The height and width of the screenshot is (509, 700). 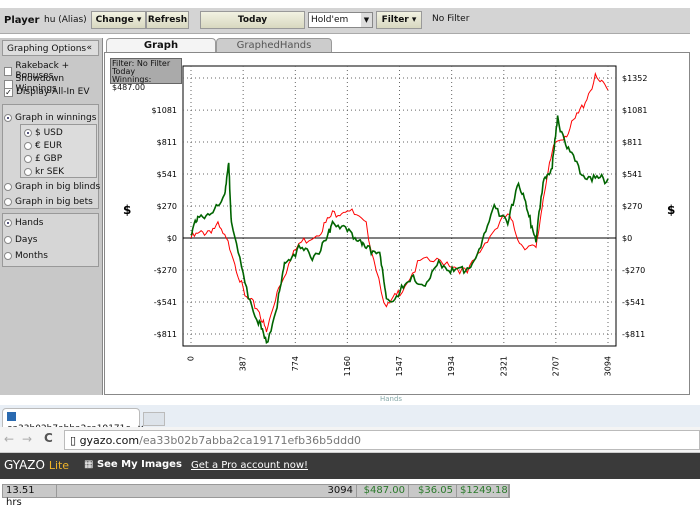 What do you see at coordinates (22, 20) in the screenshot?
I see `player-label: Player` at bounding box center [22, 20].